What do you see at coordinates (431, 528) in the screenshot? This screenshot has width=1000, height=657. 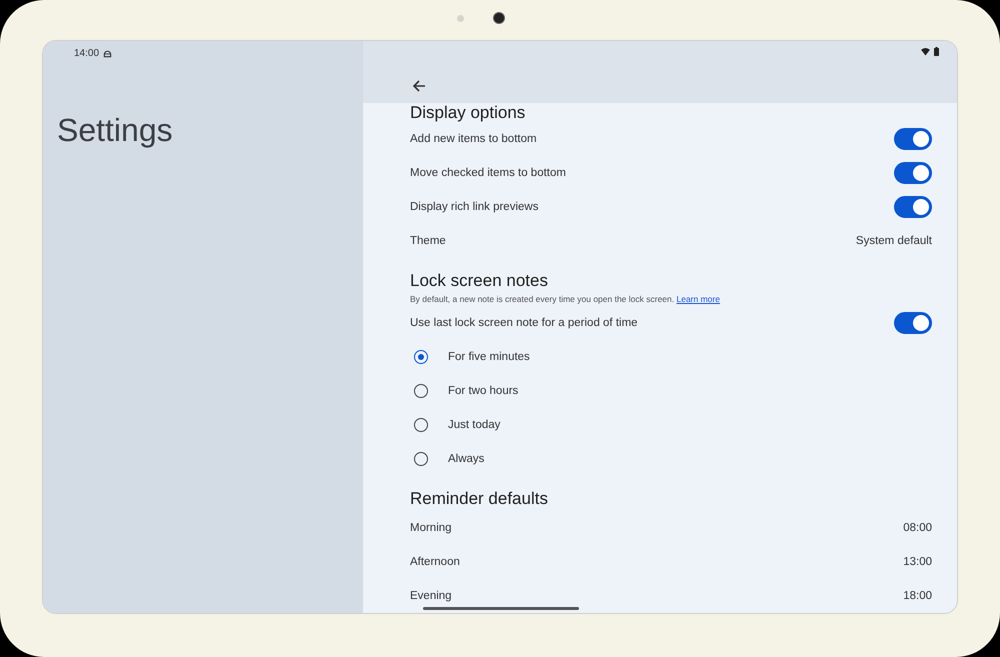 I see `setting-label: Morning` at bounding box center [431, 528].